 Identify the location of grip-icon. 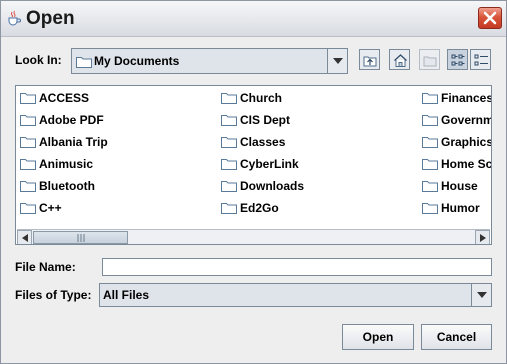
(81, 238).